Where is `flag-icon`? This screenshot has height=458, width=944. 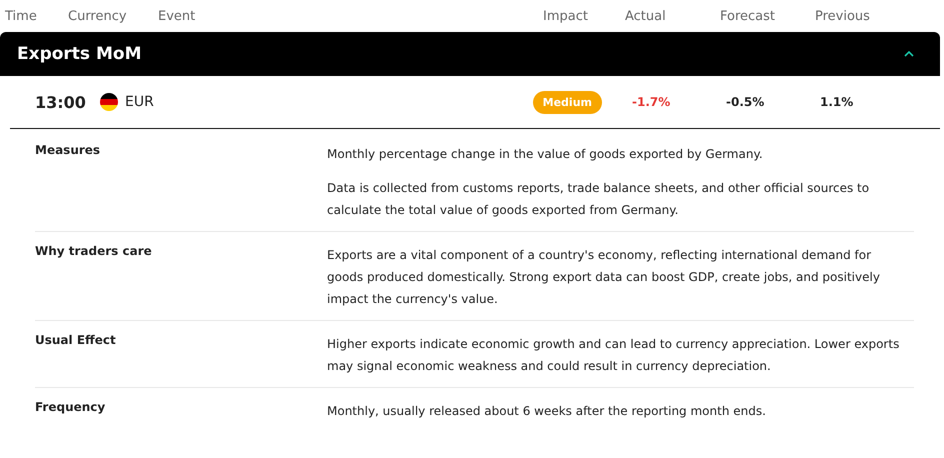 flag-icon is located at coordinates (109, 102).